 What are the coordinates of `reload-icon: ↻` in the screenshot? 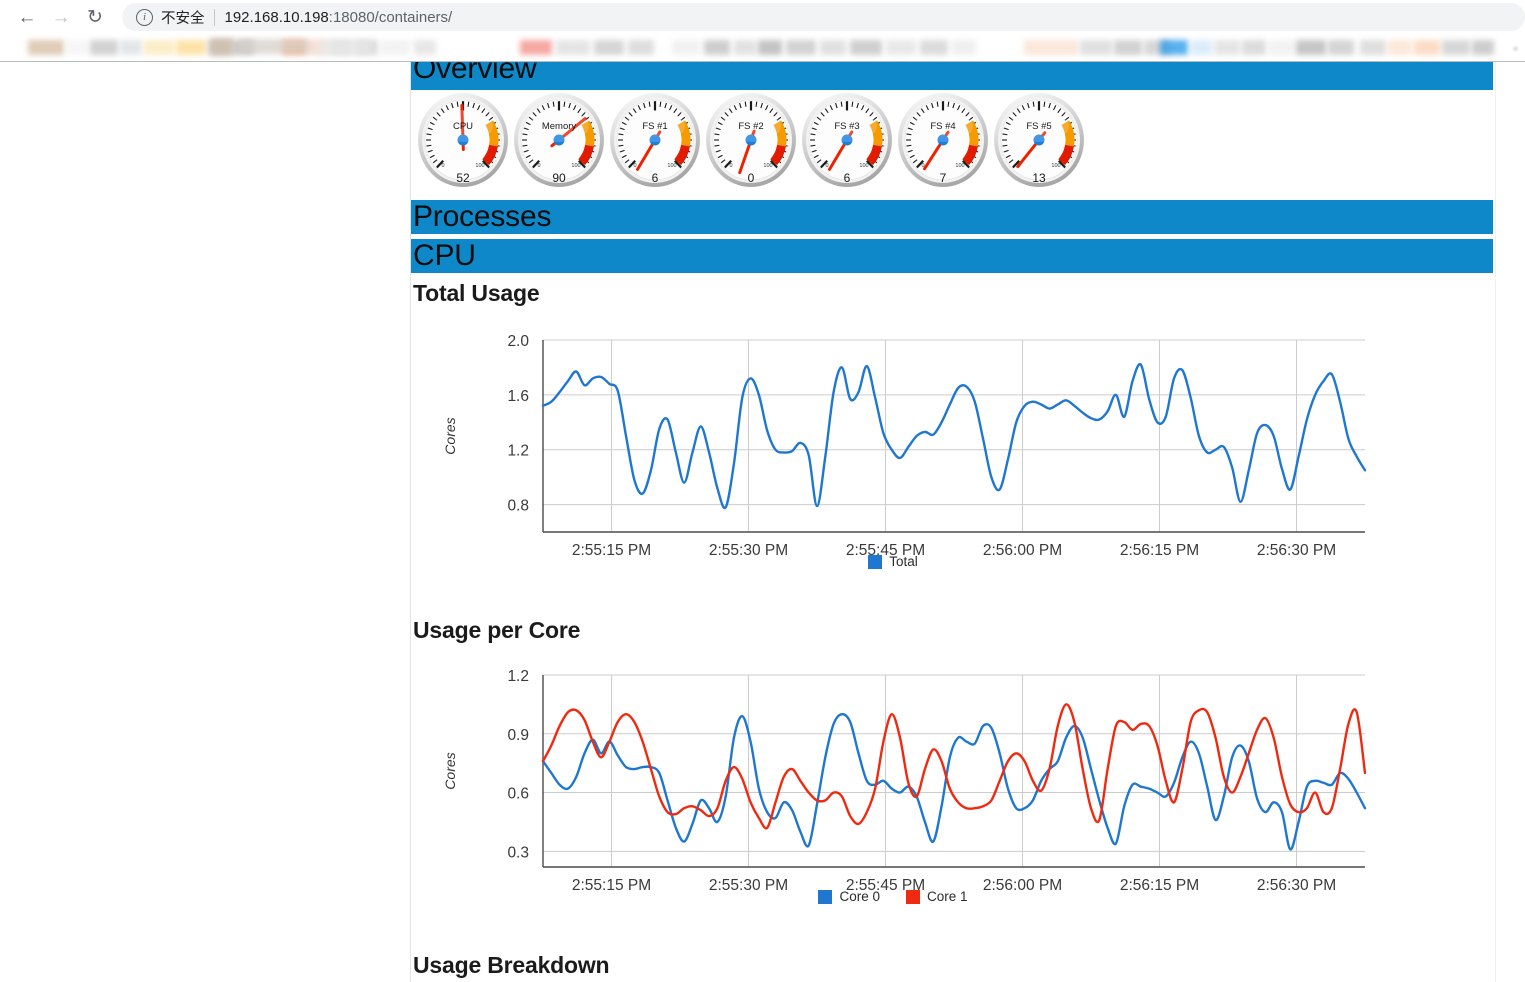 It's located at (95, 17).